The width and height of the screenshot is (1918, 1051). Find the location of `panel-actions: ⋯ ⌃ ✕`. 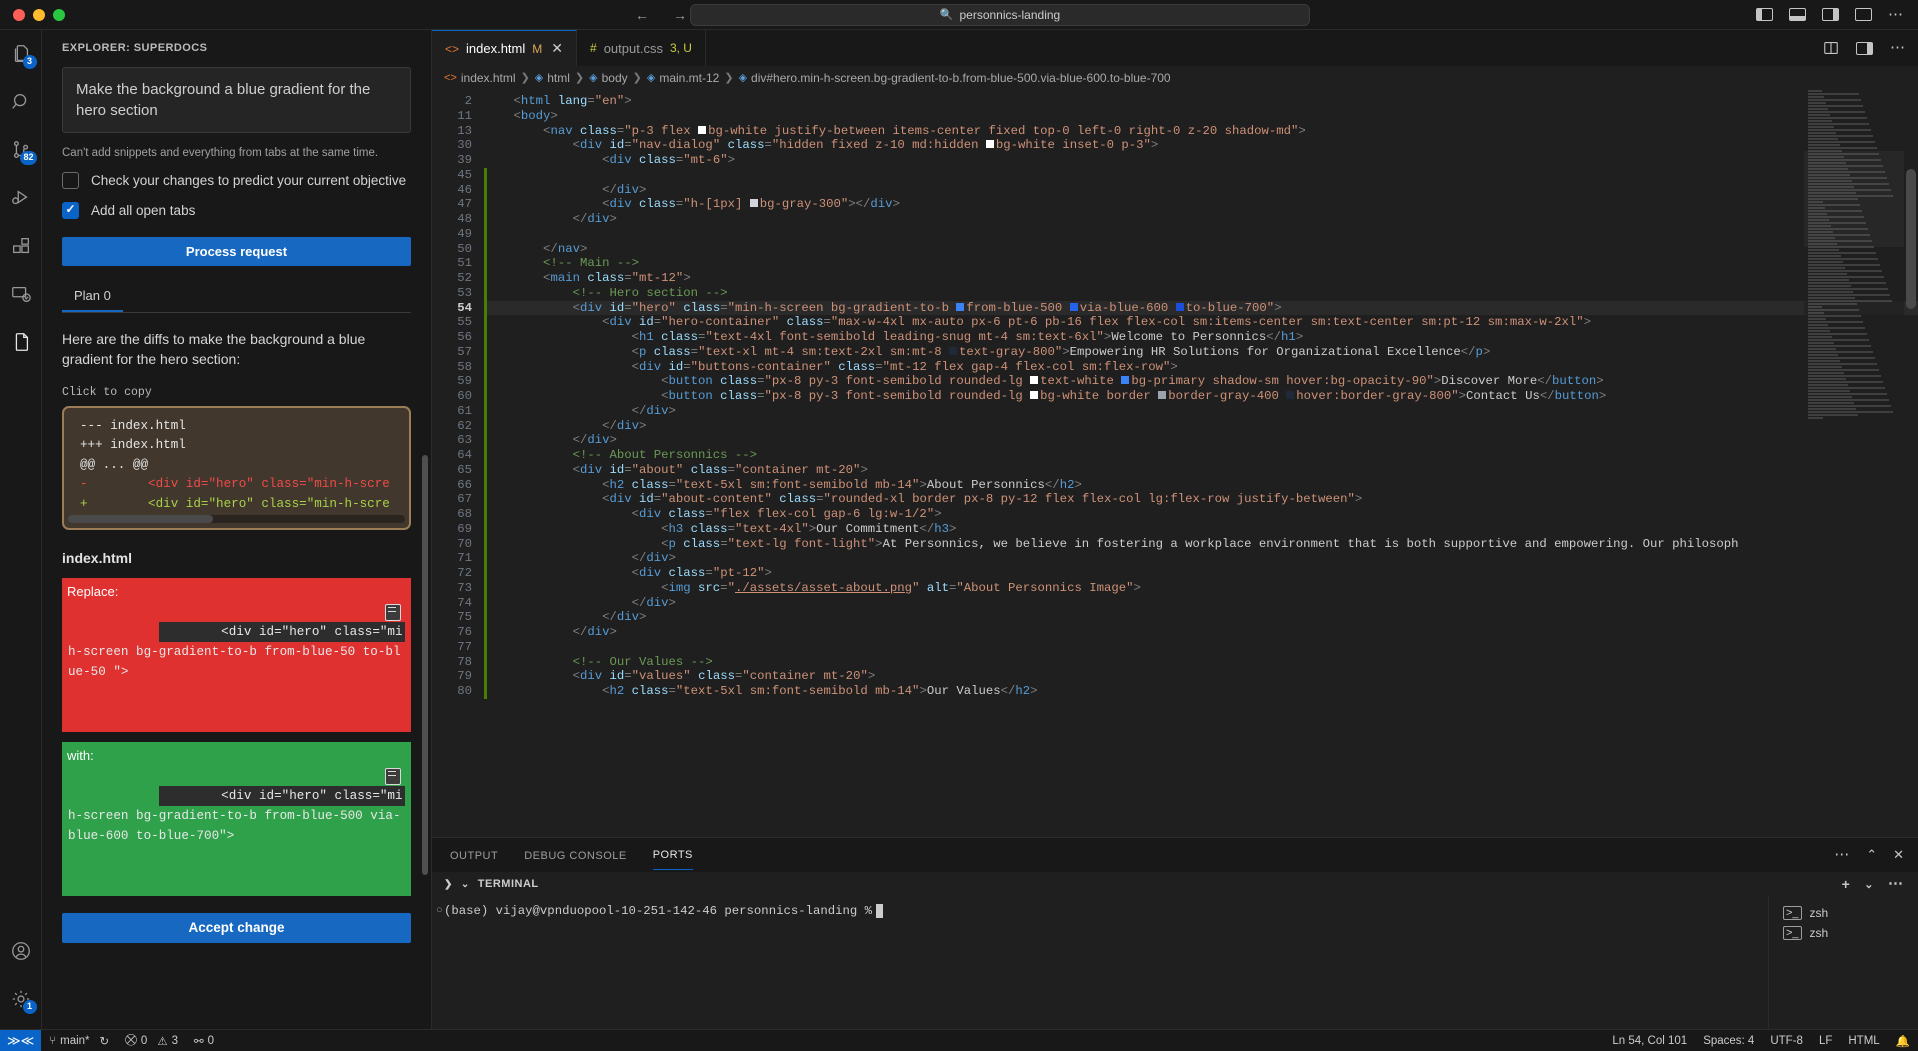

panel-actions: ⋯ ⌃ ✕ is located at coordinates (1869, 855).